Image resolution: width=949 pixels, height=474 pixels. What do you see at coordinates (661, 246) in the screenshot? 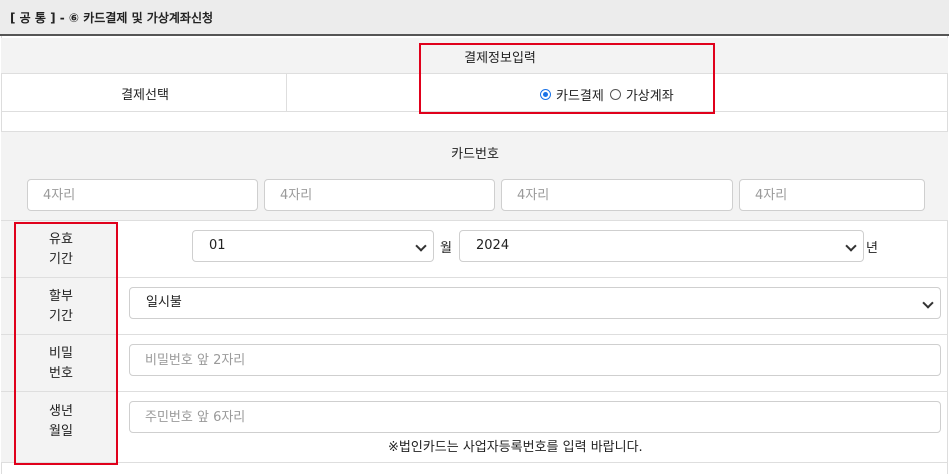
I see `expiry-year-select: 2024` at bounding box center [661, 246].